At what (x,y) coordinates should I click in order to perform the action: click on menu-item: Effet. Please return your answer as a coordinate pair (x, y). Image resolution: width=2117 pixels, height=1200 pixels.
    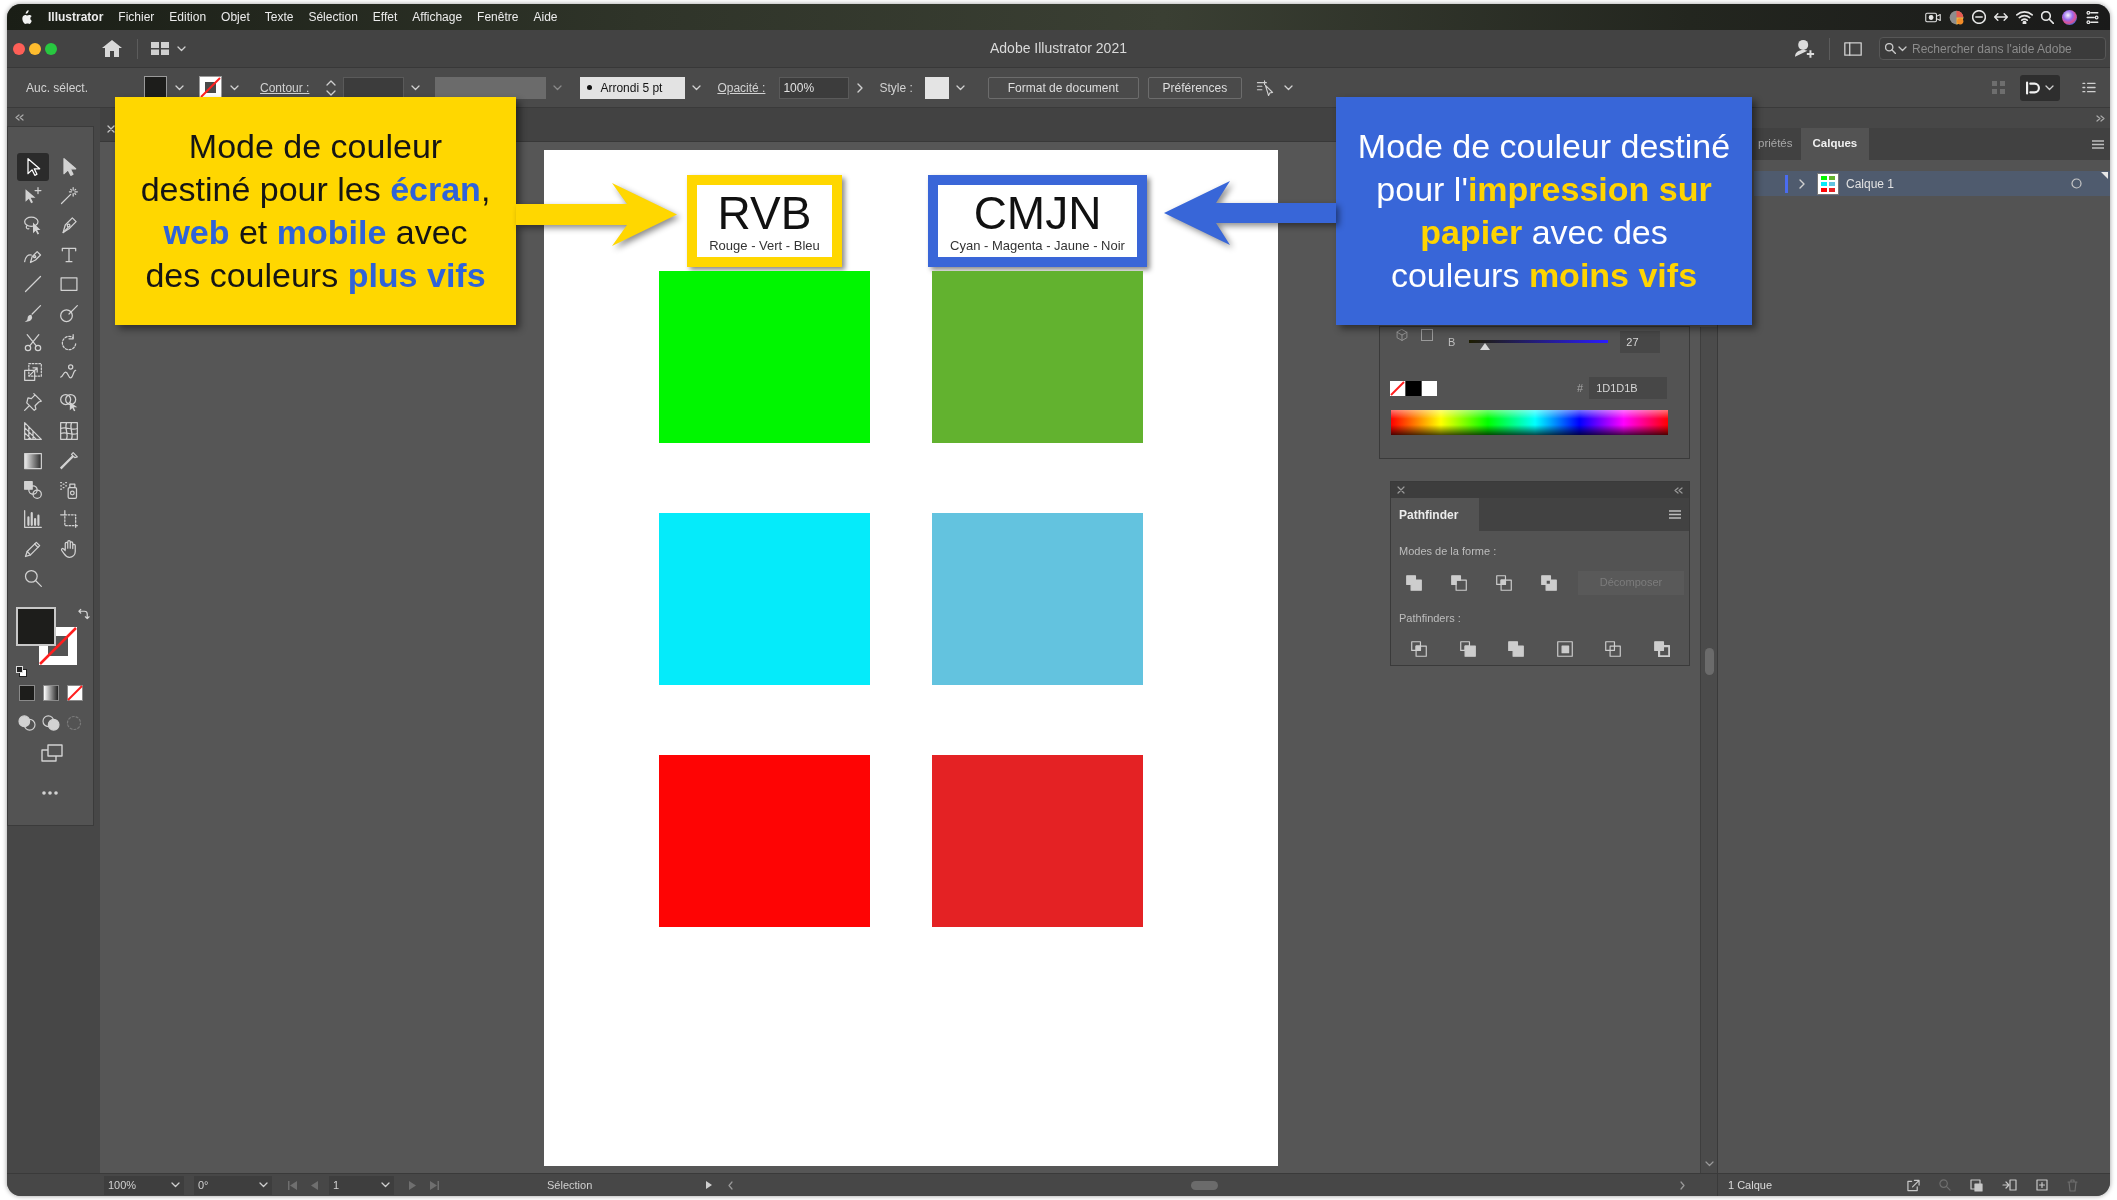
    Looking at the image, I should click on (385, 17).